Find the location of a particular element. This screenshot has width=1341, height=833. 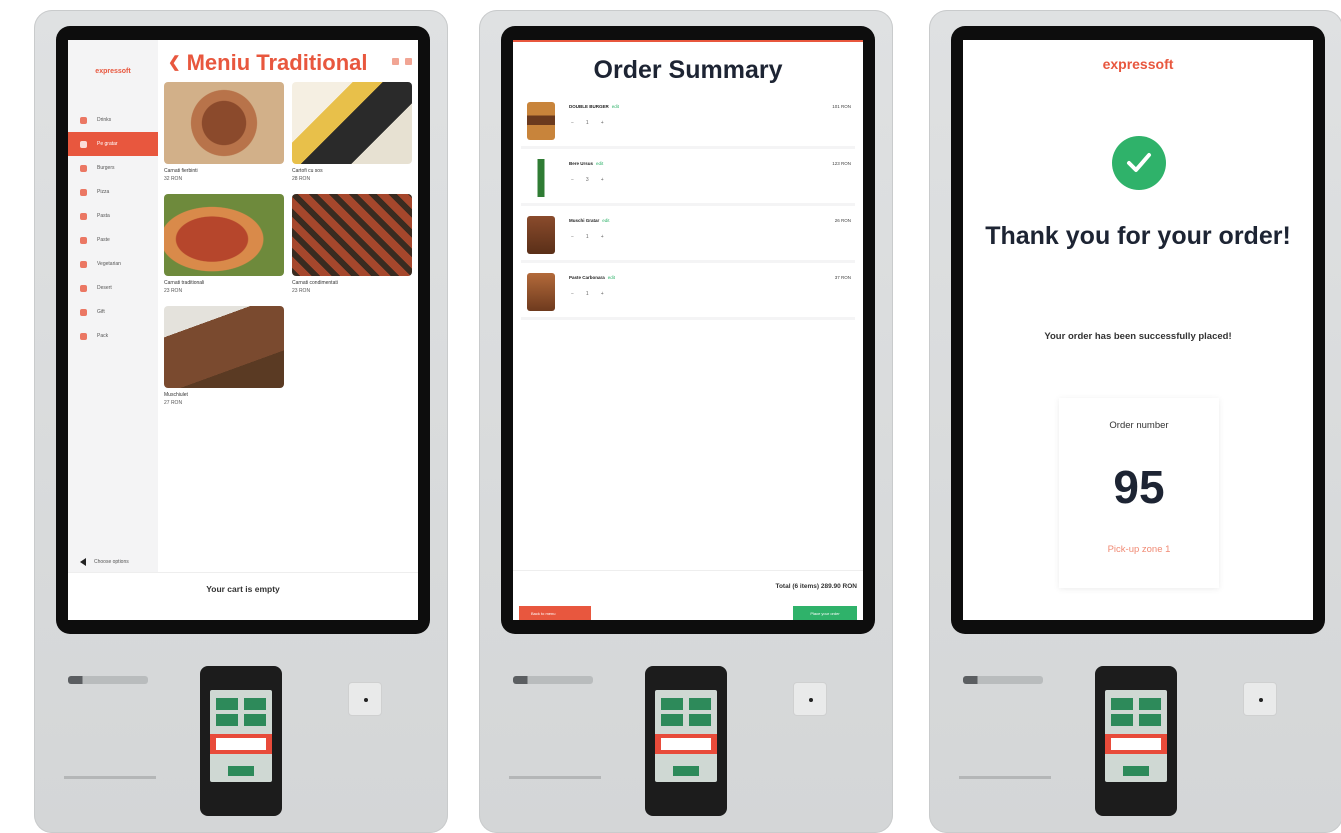

product-name: Carnati traditionali is located at coordinates (184, 283).